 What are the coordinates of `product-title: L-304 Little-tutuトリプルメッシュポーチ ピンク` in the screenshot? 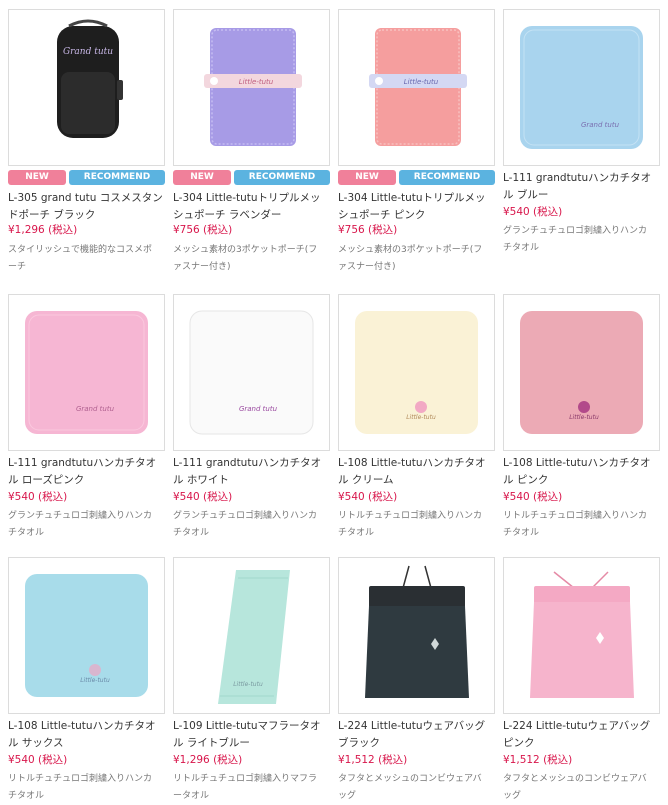 It's located at (416, 207).